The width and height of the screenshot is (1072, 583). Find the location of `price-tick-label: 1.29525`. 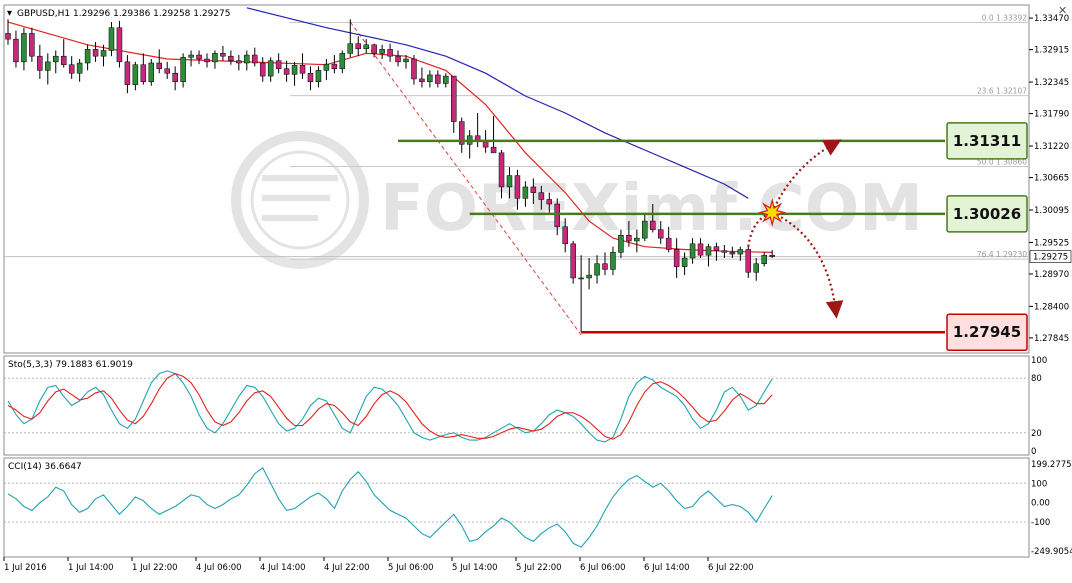

price-tick-label: 1.29525 is located at coordinates (1051, 243).